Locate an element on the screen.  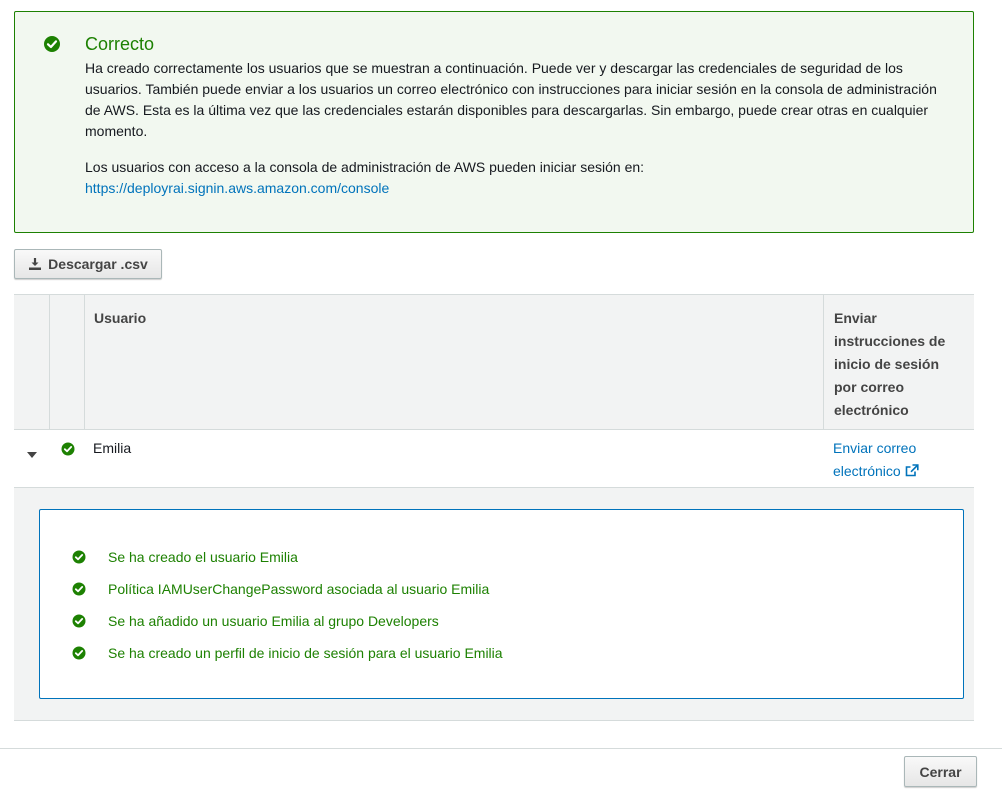
download-csv-button: Descargar .csv is located at coordinates (88, 264).